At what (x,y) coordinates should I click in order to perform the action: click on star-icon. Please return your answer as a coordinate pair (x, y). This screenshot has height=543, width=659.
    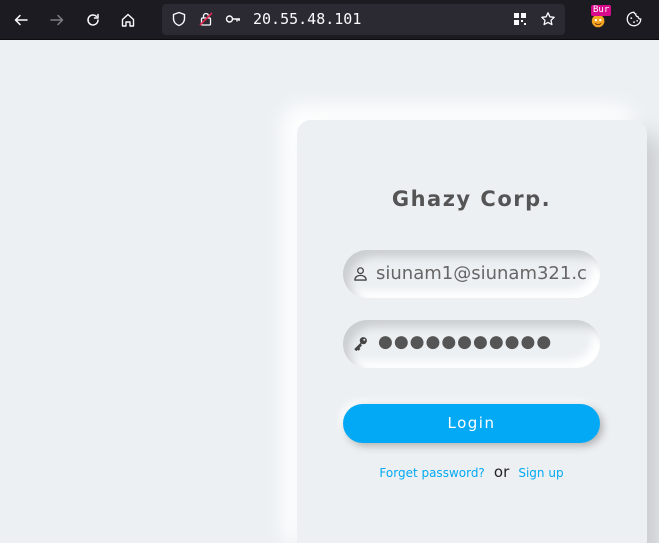
    Looking at the image, I should click on (548, 19).